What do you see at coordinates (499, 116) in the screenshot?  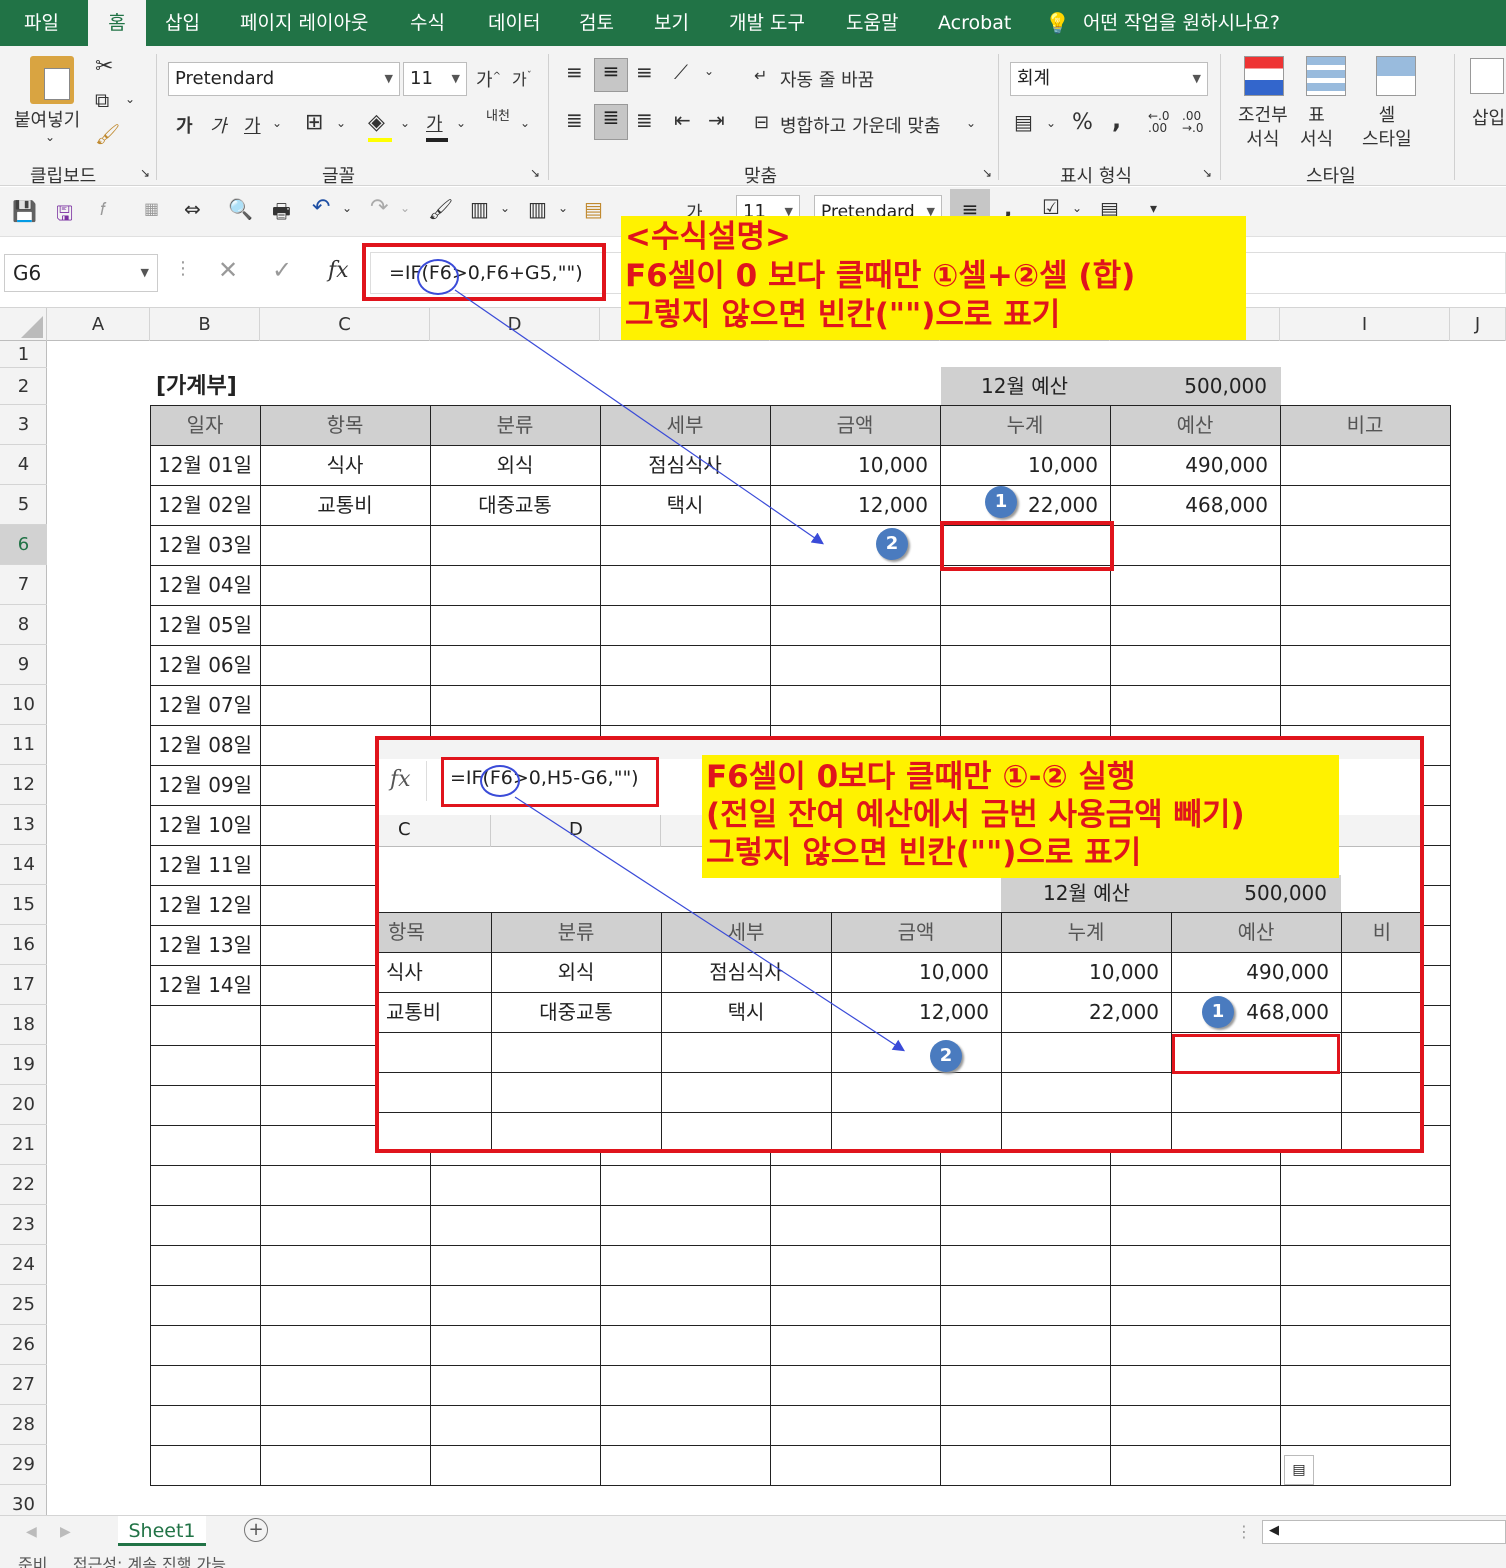 I see `phonetic-button: 내천` at bounding box center [499, 116].